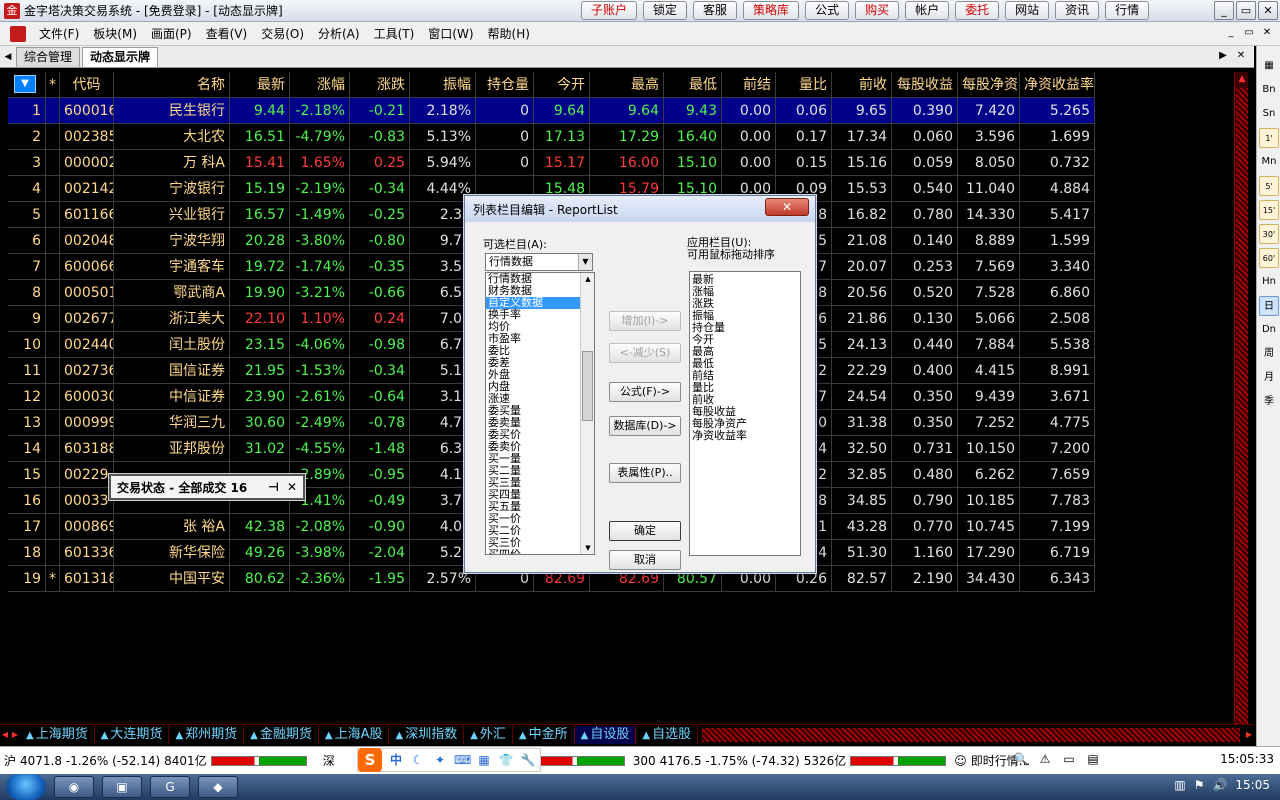  I want to click on top-button-5: 购买, so click(877, 10).